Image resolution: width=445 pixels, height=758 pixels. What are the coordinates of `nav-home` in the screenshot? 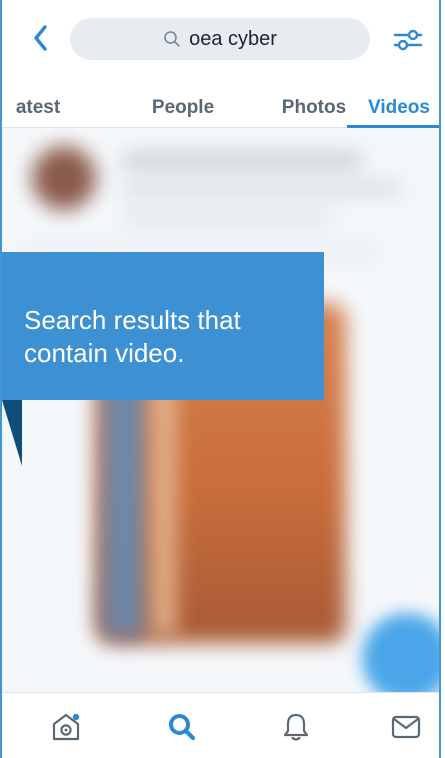 It's located at (66, 727).